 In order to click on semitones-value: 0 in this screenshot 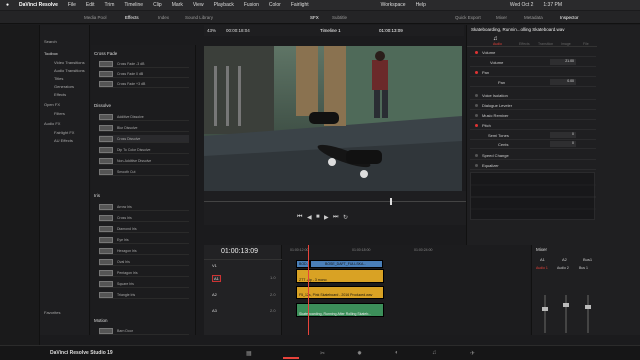, I will do `click(563, 135)`.